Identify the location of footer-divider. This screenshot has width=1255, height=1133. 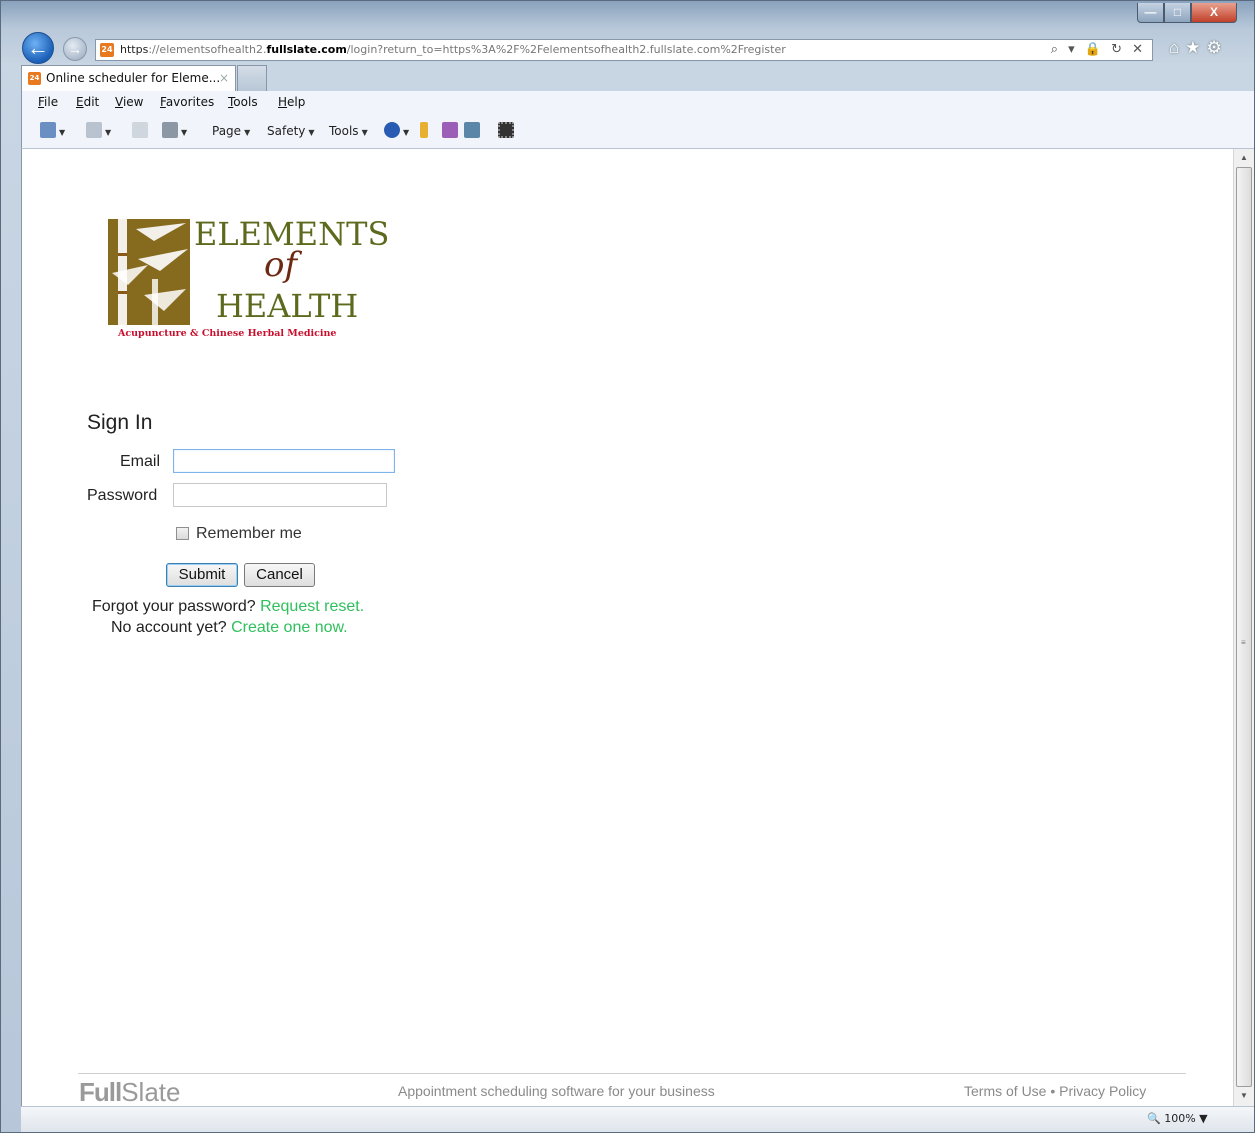
(632, 1073).